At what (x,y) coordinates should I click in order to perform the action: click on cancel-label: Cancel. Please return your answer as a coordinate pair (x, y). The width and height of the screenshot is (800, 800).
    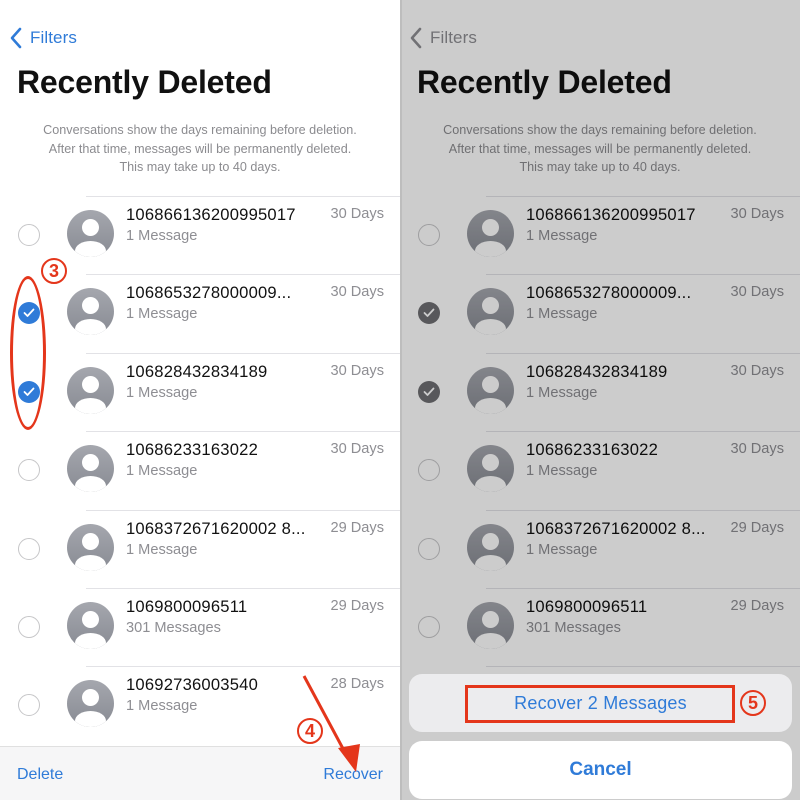
    Looking at the image, I should click on (600, 769).